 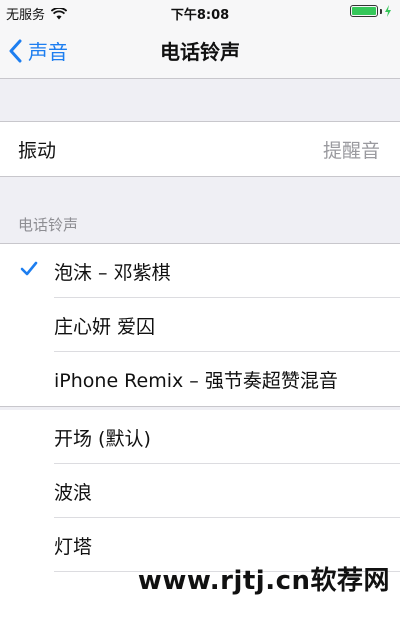 I want to click on ringtone-label: 灯塔, so click(x=73, y=547).